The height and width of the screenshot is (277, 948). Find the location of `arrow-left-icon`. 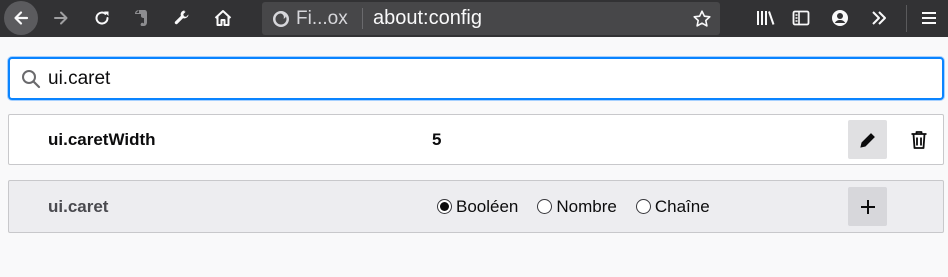

arrow-left-icon is located at coordinates (21, 18).